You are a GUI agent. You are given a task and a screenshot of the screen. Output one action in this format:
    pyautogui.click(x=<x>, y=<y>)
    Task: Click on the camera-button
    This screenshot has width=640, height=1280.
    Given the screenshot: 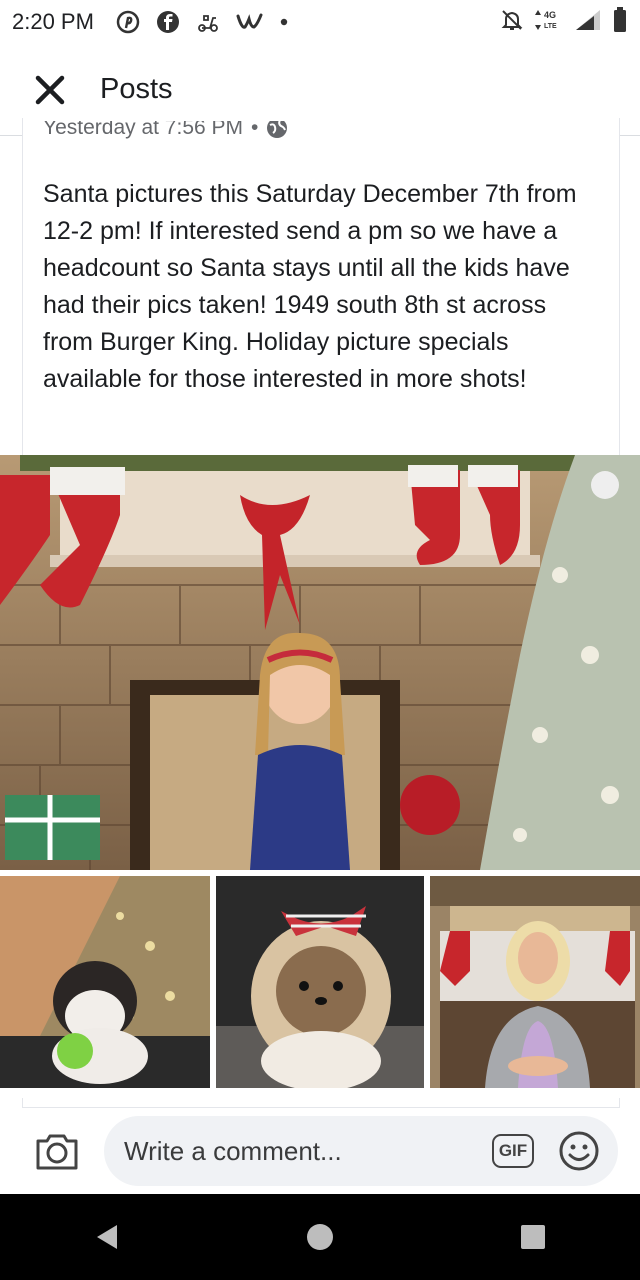 What is the action you would take?
    pyautogui.click(x=57, y=1151)
    